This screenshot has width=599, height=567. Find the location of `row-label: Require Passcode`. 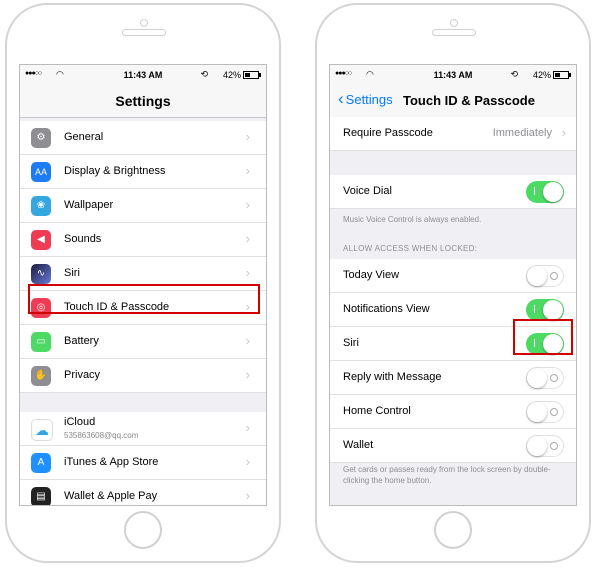

row-label: Require Passcode is located at coordinates (388, 133).